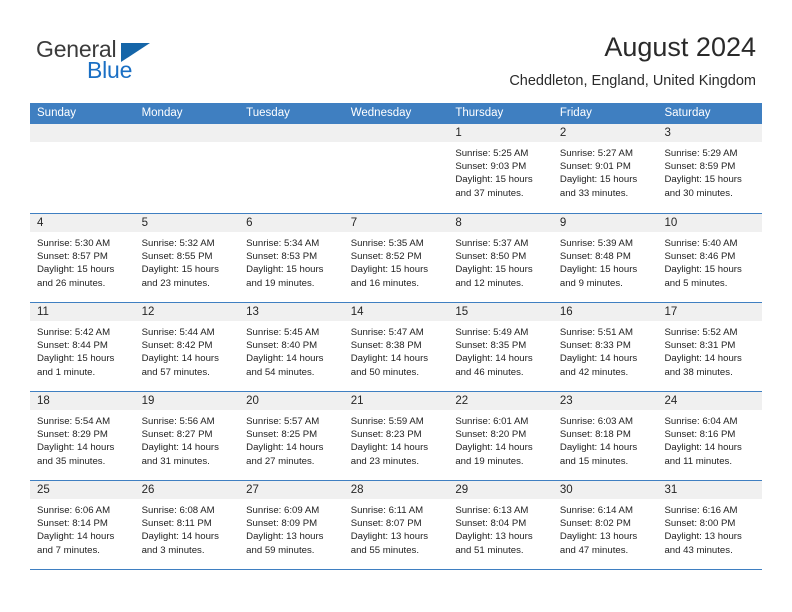 The image size is (792, 612). Describe the element at coordinates (700, 167) in the screenshot. I see `day-detail-line: Sunset: 8:59 PM` at that location.